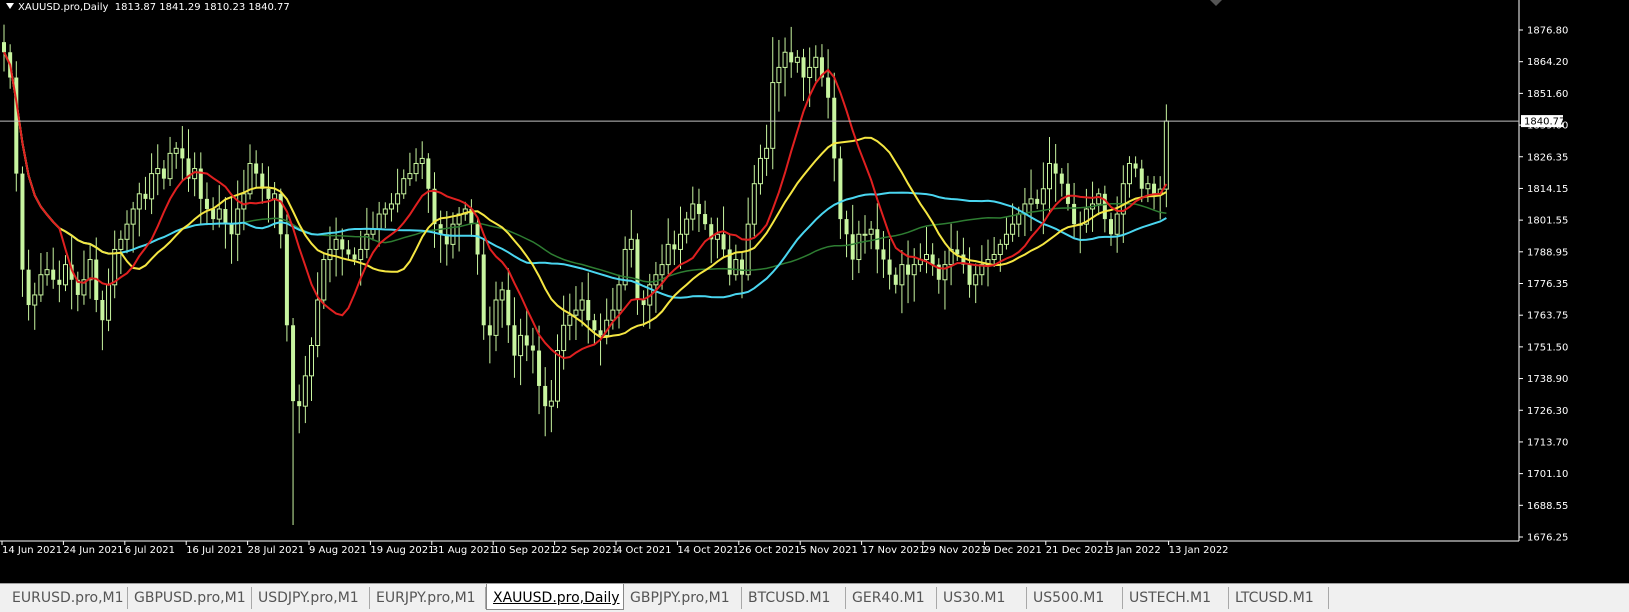  Describe the element at coordinates (1547, 189) in the screenshot. I see `y-tick-label: 1814.15` at that location.